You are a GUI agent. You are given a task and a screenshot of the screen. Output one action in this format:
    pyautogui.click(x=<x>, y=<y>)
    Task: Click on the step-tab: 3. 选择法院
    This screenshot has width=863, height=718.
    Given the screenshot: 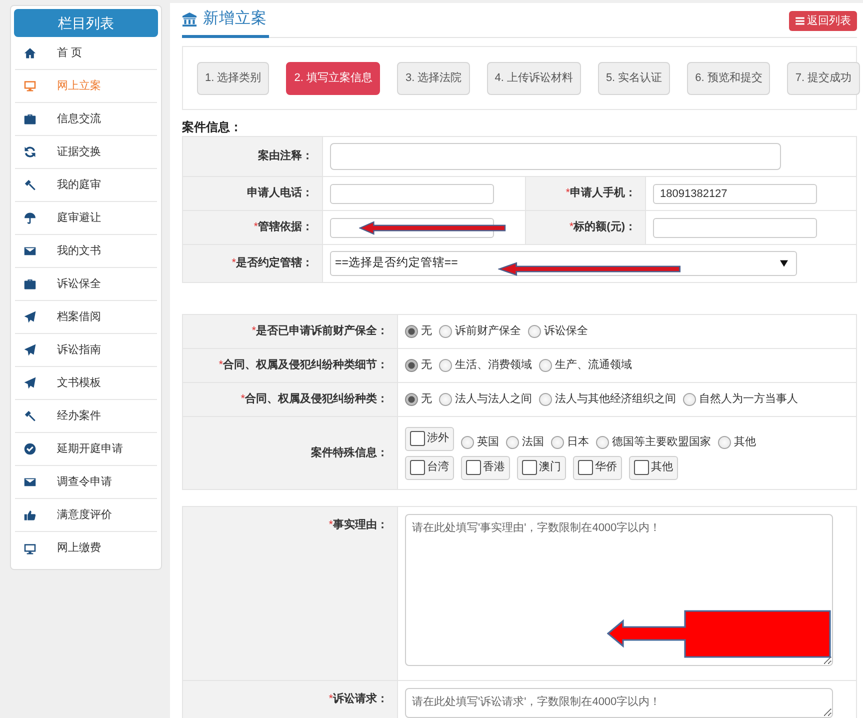 What is the action you would take?
    pyautogui.click(x=433, y=78)
    